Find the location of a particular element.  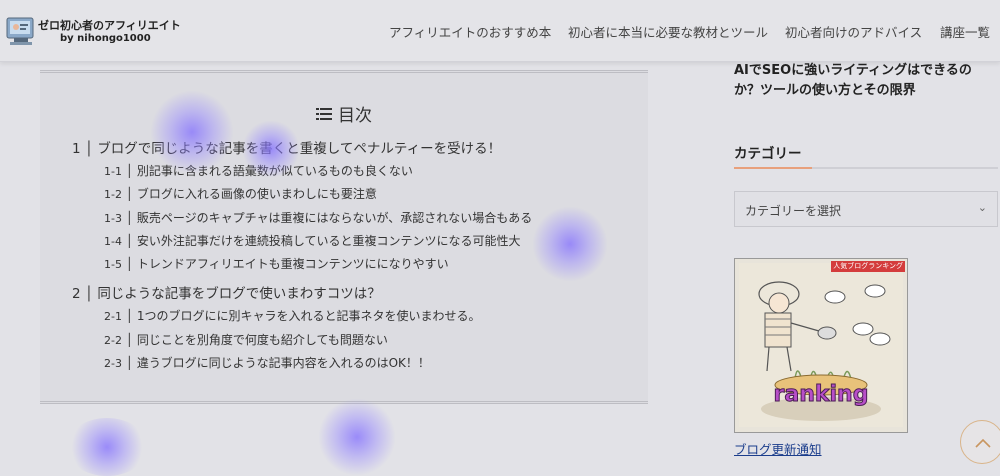

toc-number: 1 is located at coordinates (76, 149).